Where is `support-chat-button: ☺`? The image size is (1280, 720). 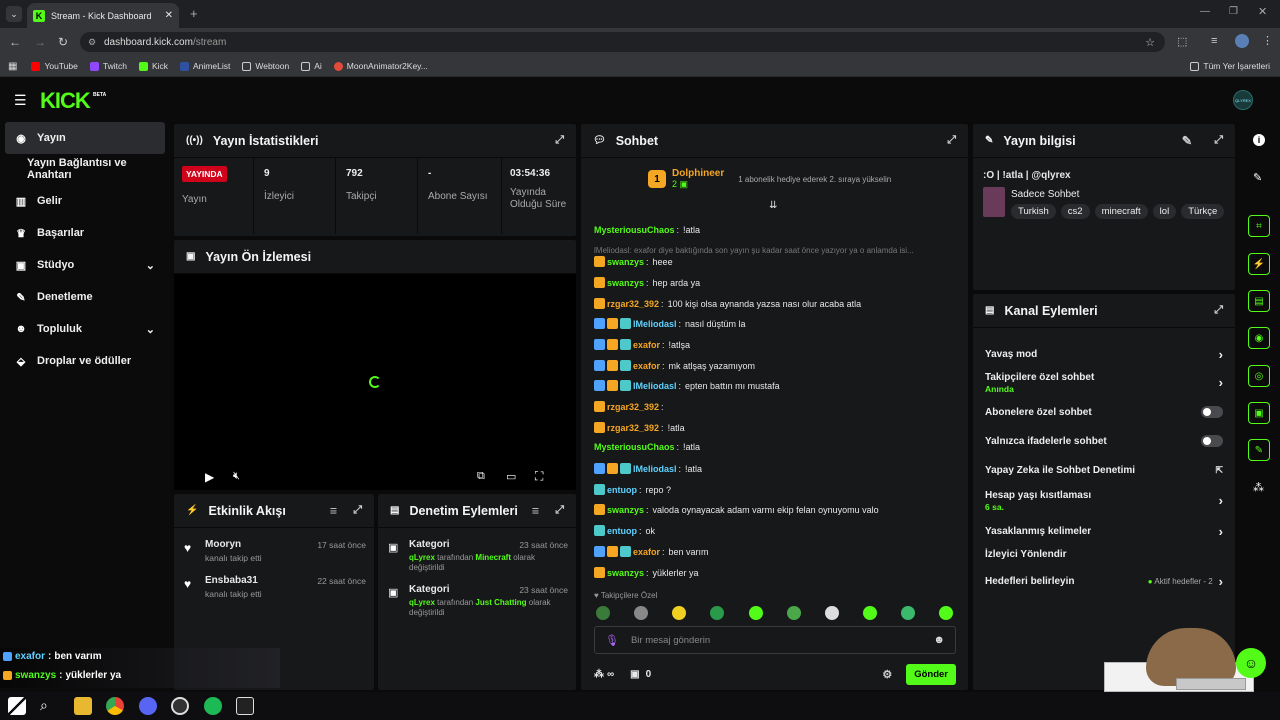
support-chat-button: ☺ is located at coordinates (1251, 663).